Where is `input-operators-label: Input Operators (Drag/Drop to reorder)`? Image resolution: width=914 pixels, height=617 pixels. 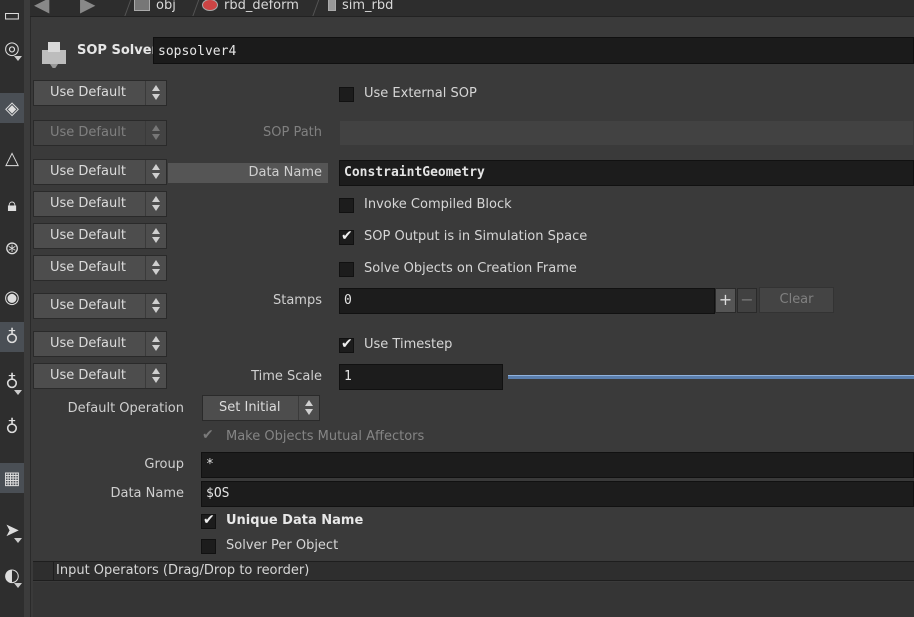 input-operators-label: Input Operators (Drag/Drop to reorder) is located at coordinates (183, 570).